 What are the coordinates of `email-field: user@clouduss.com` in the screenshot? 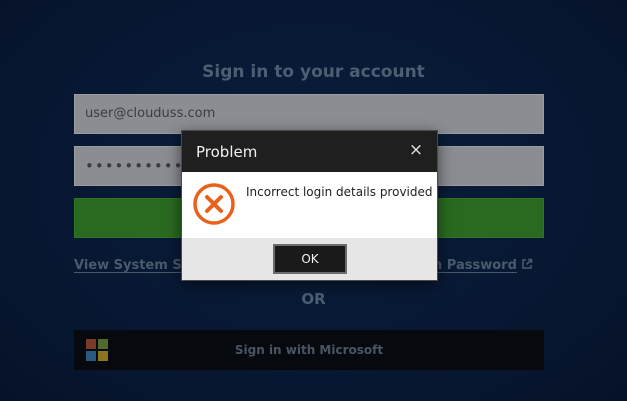 It's located at (309, 114).